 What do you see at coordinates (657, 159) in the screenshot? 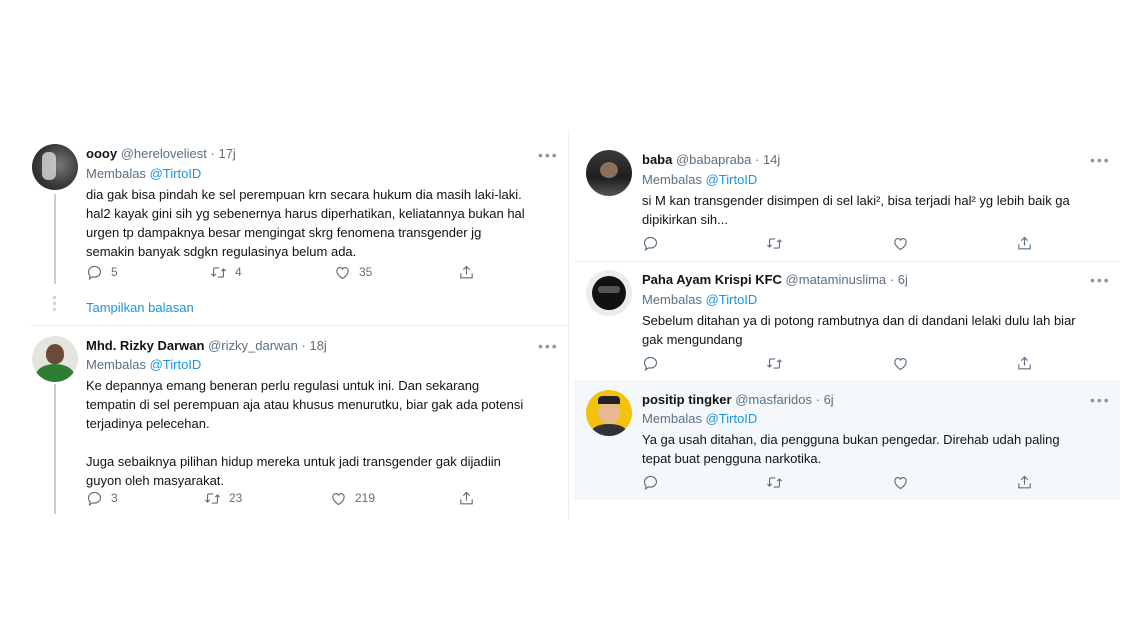
I see `display-name: baba` at bounding box center [657, 159].